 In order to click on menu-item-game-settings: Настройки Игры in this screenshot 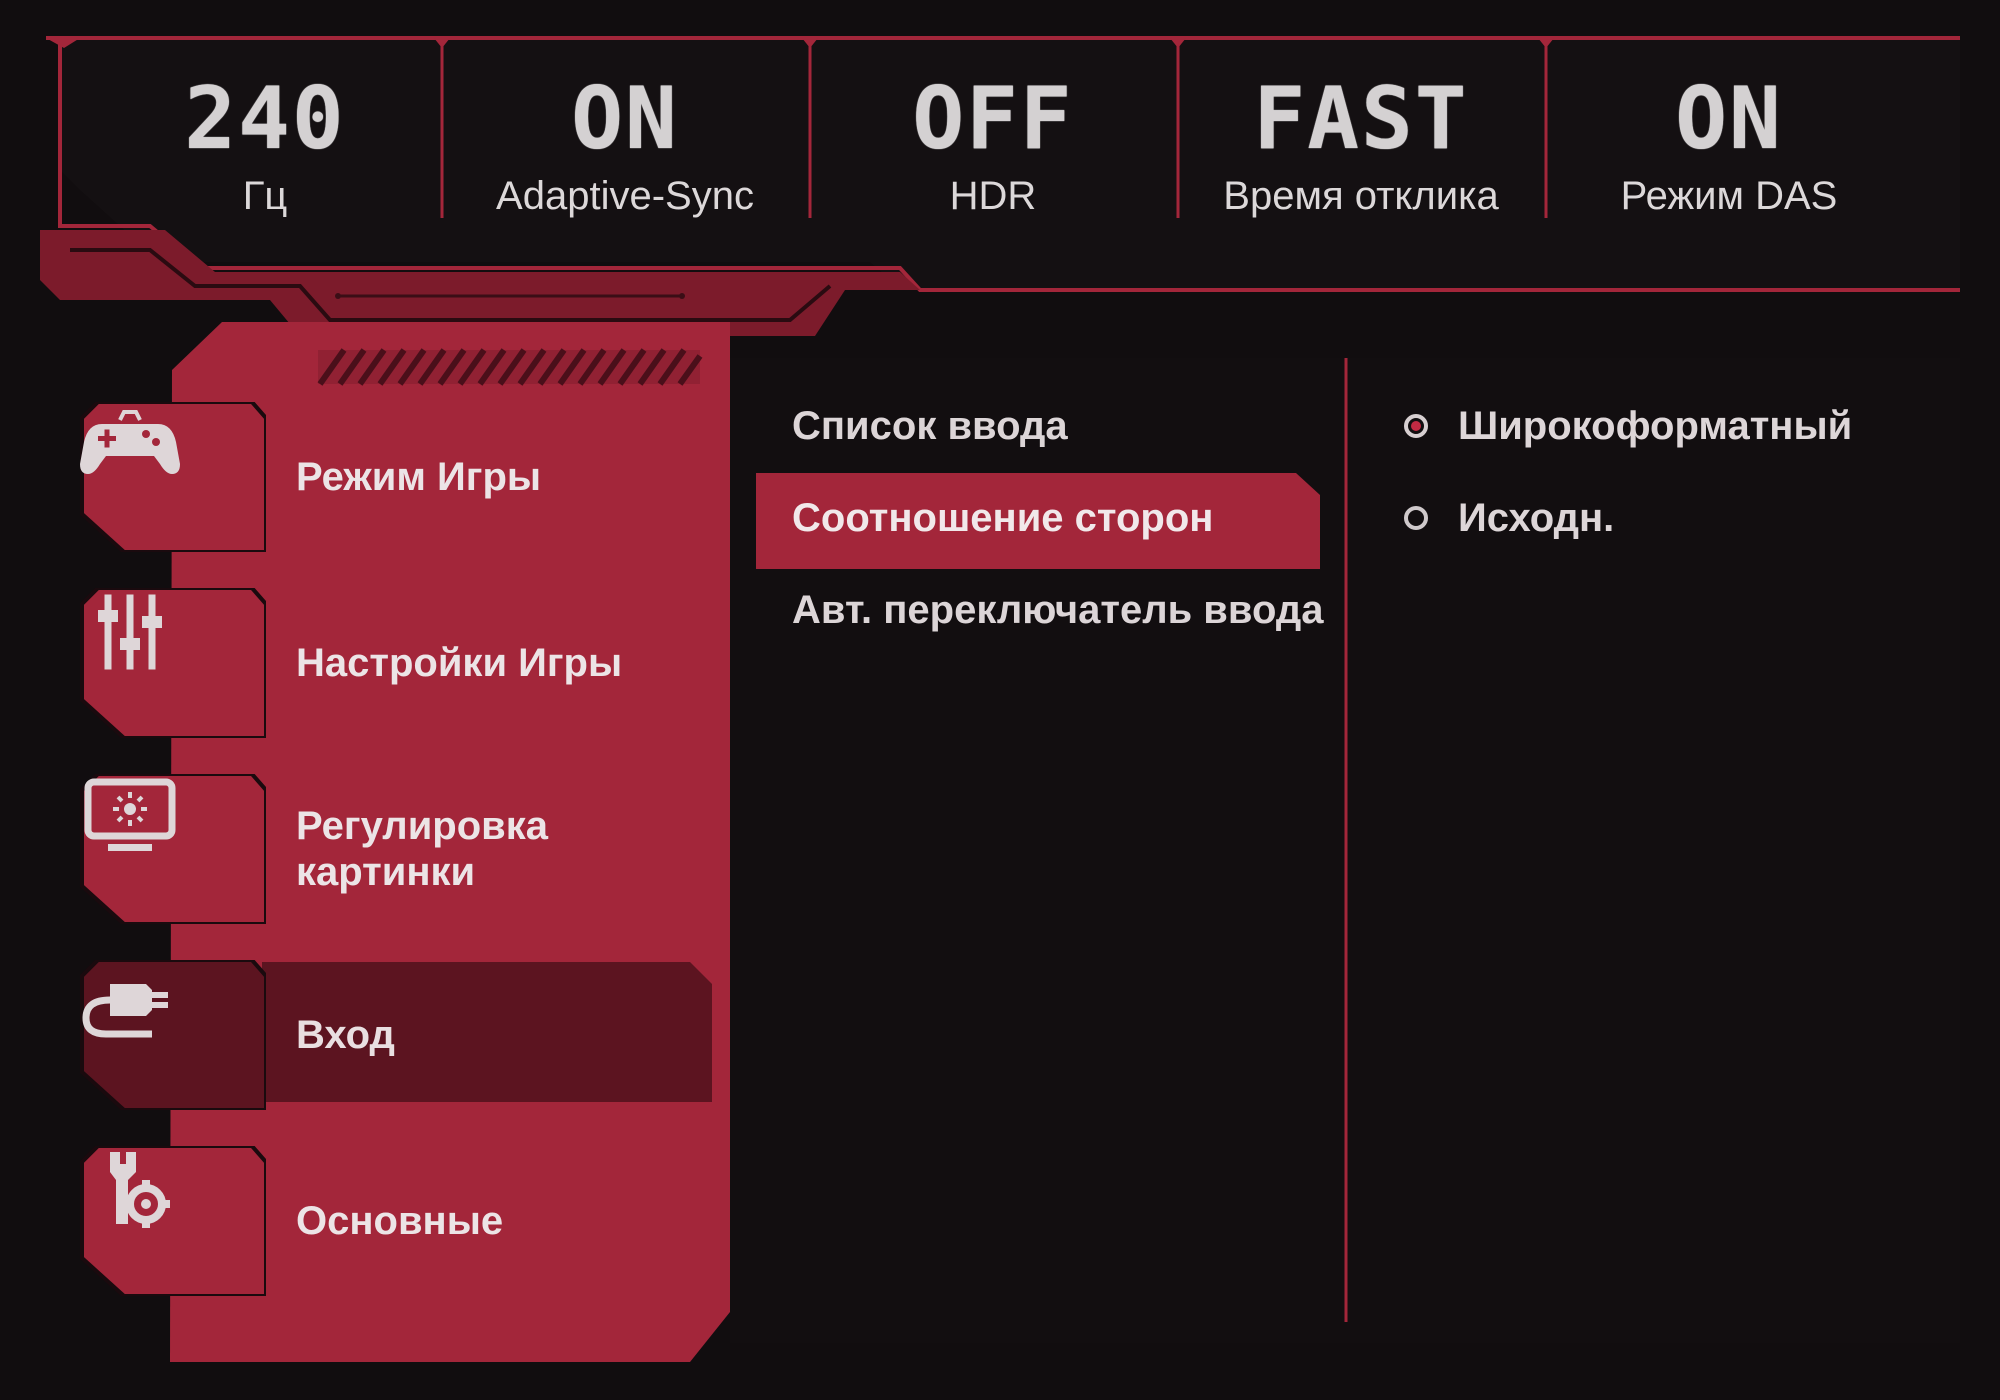, I will do `click(390, 663)`.